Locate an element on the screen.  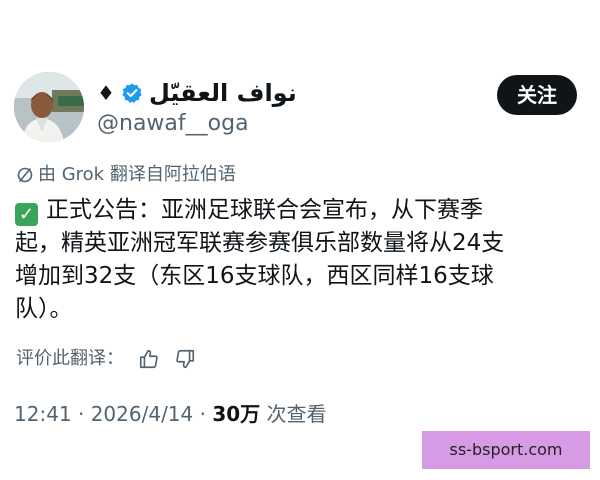
avatar is located at coordinates (49, 107).